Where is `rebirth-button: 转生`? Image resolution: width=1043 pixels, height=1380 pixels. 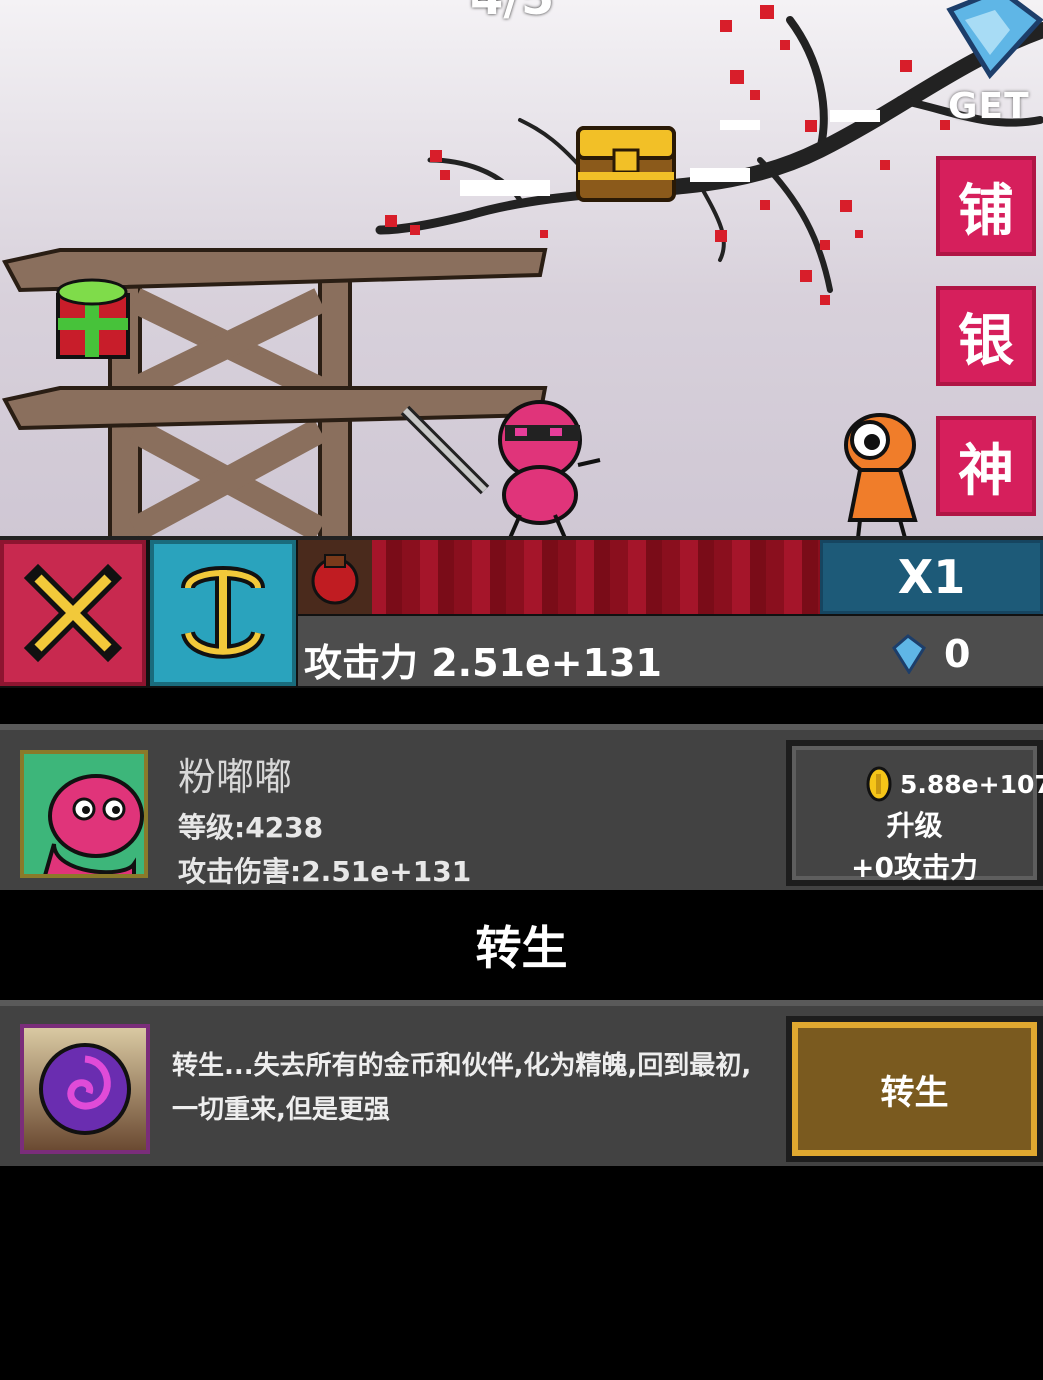
rebirth-button: 转生 is located at coordinates (914, 1089).